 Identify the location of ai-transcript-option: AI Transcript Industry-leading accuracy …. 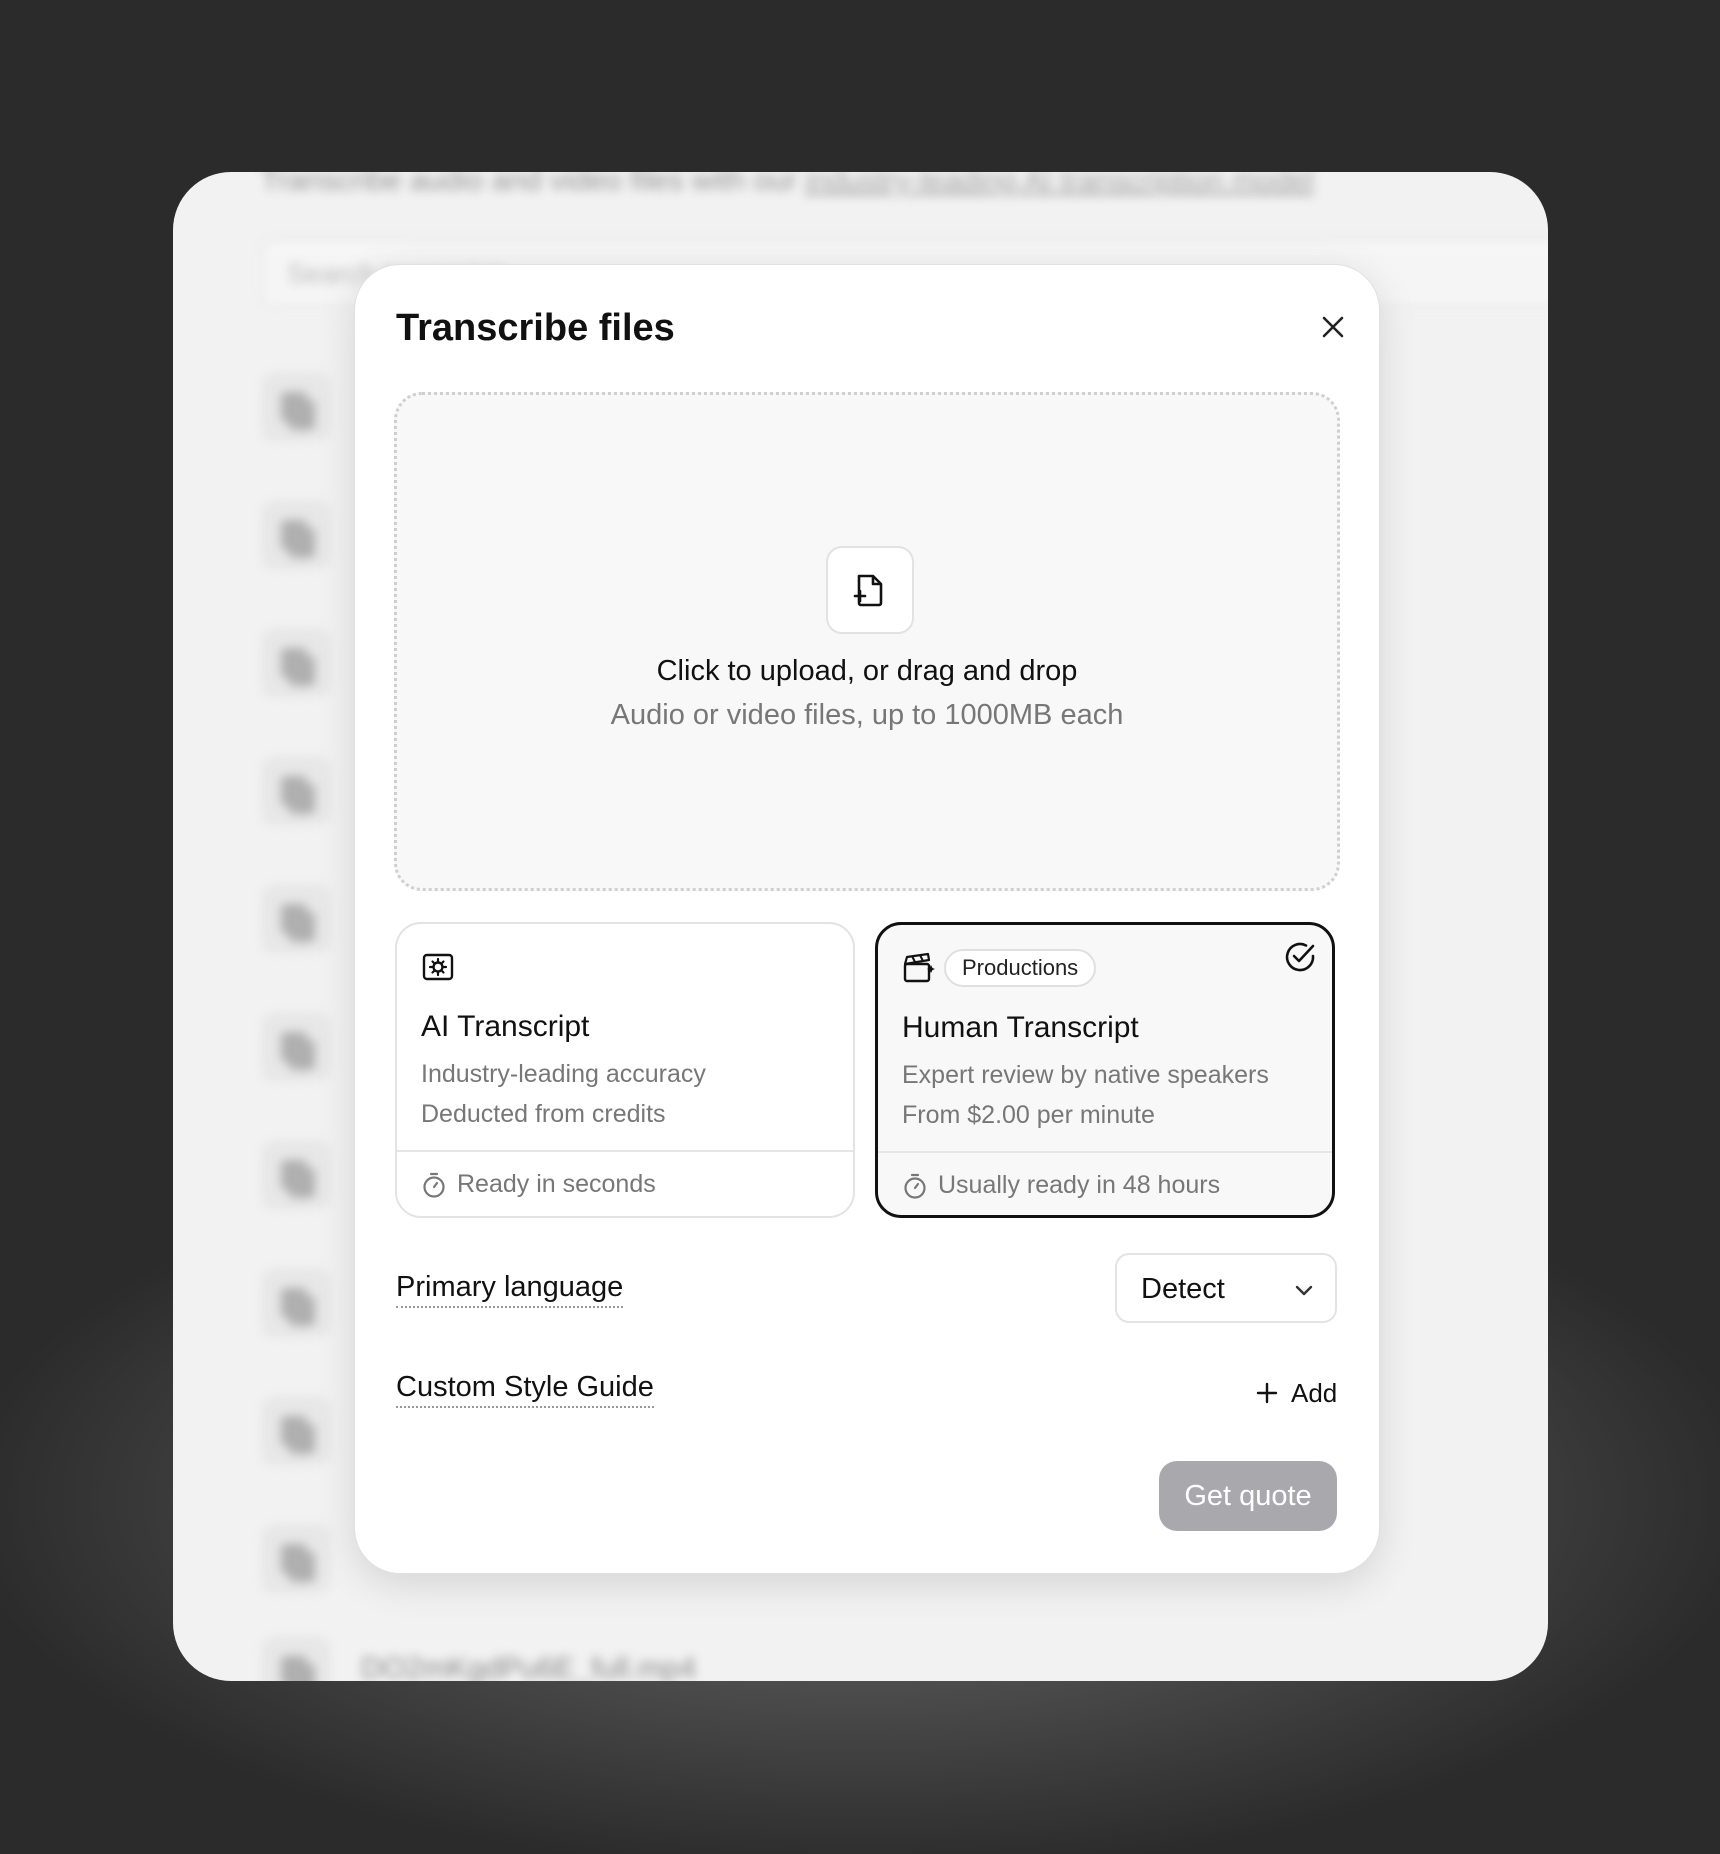
(625, 1070).